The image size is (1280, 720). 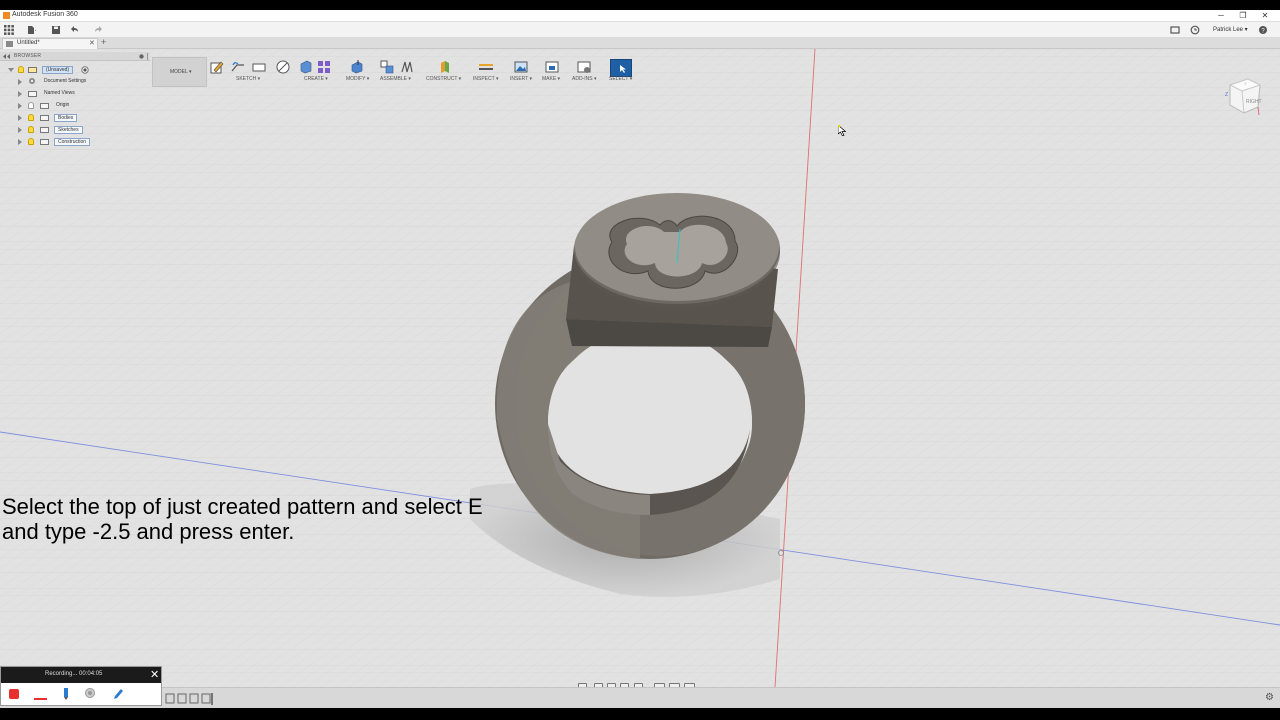 What do you see at coordinates (83, 118) in the screenshot?
I see `browser-item-bodies: Bodies` at bounding box center [83, 118].